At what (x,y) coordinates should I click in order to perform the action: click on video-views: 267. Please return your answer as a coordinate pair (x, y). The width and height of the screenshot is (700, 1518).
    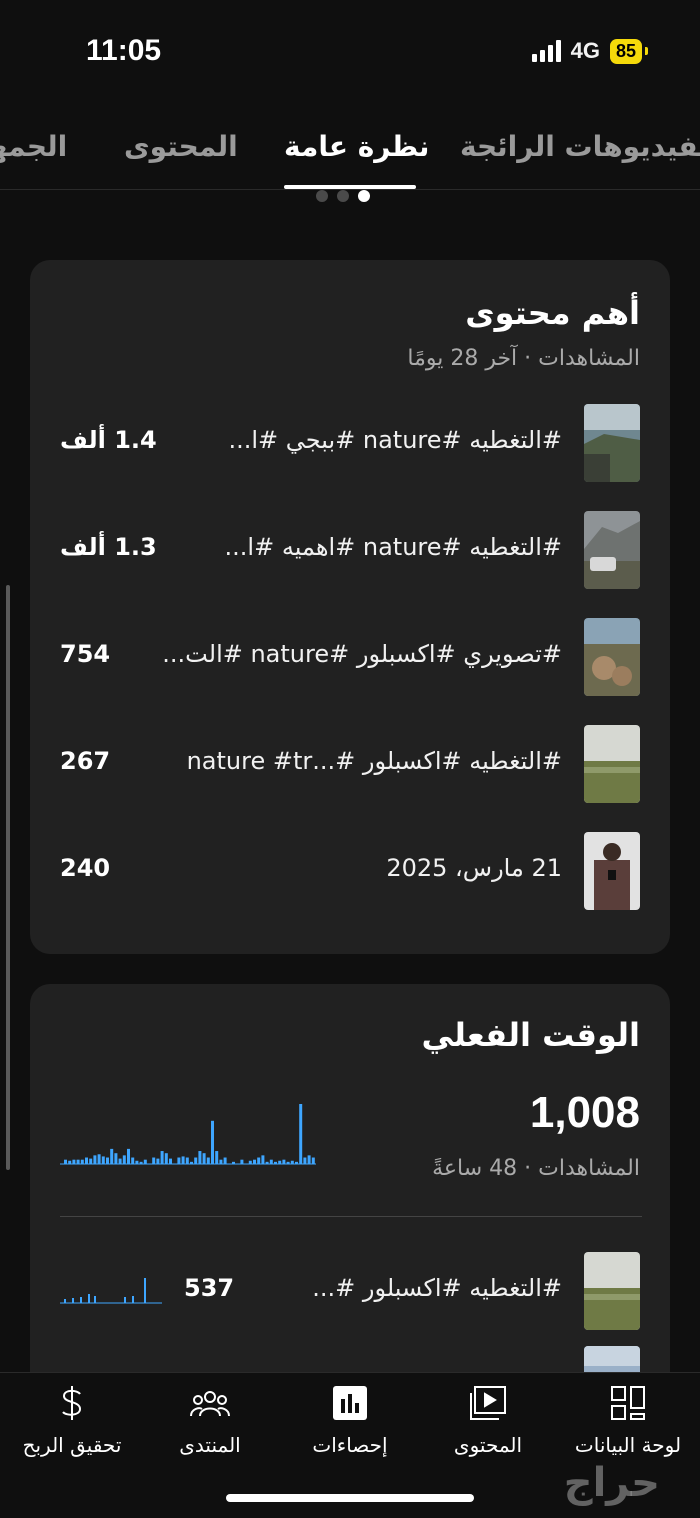
    Looking at the image, I should click on (85, 761).